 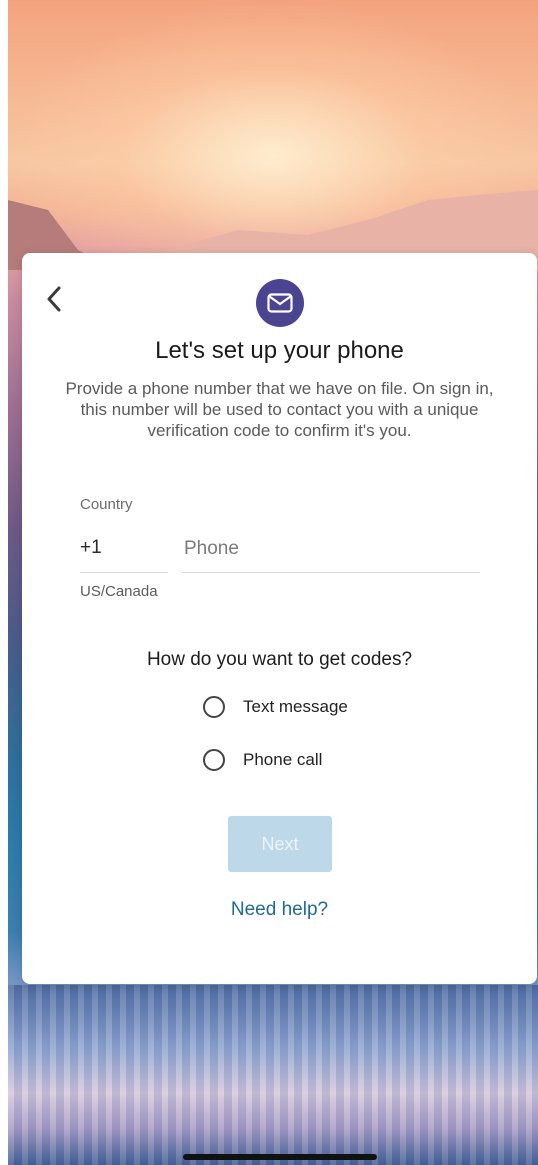 I want to click on option-label: Phone call, so click(x=283, y=759).